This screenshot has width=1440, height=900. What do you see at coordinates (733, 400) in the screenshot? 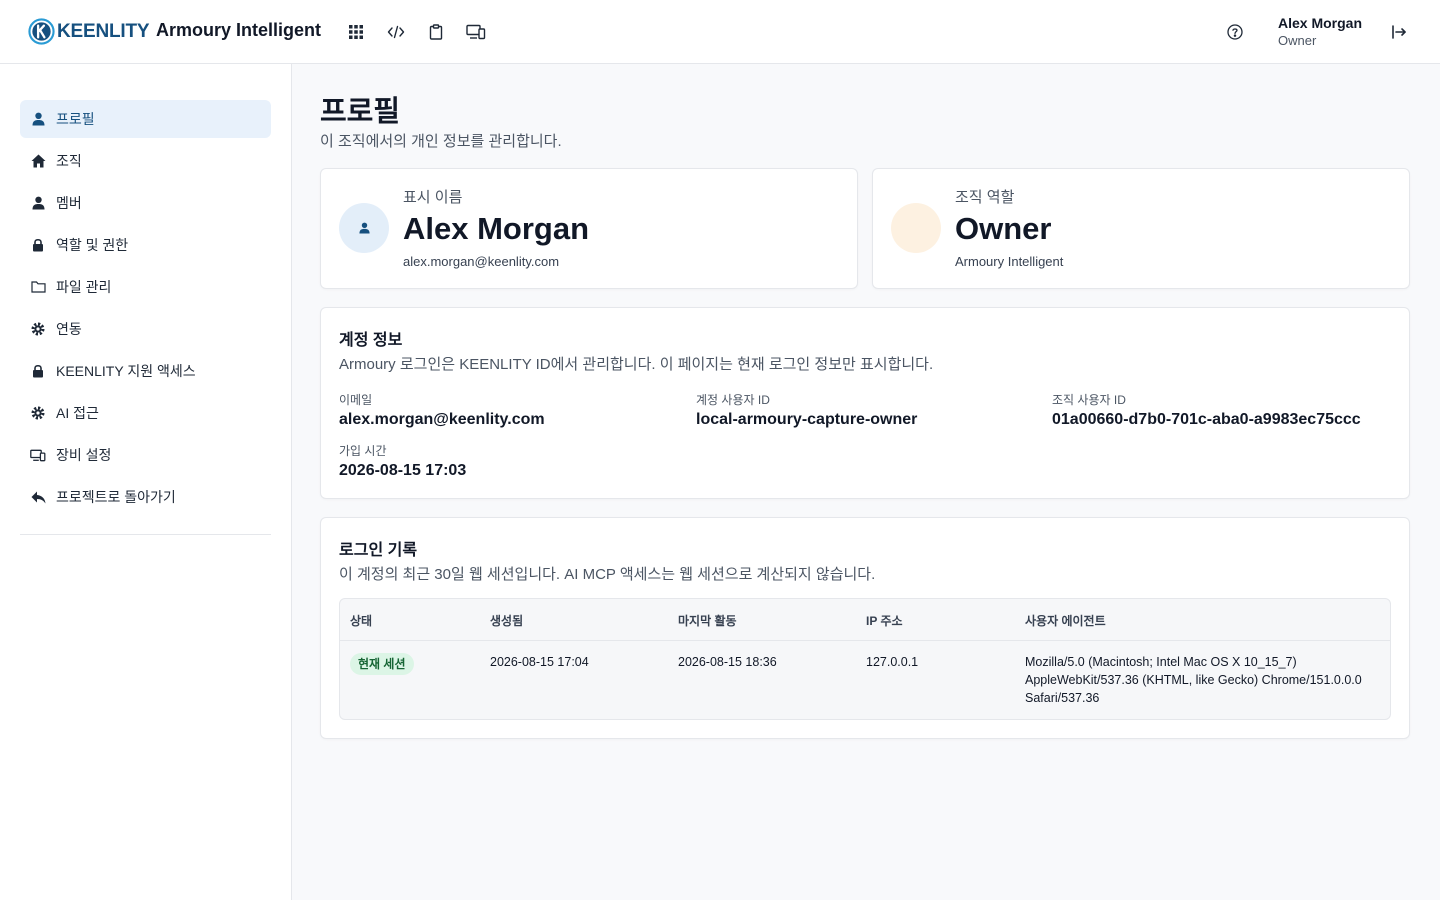
I see `account-user-id-label: 계정 사용자 ID` at bounding box center [733, 400].